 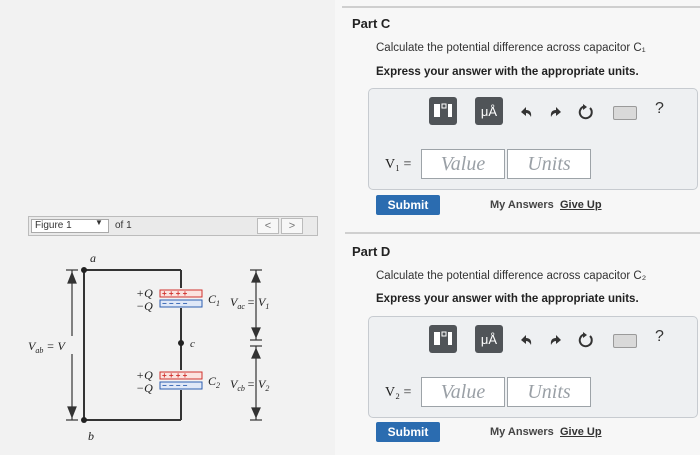 I want to click on capacitor-c1: + + + + − − − − +Q −Q C1, so click(x=178, y=299).